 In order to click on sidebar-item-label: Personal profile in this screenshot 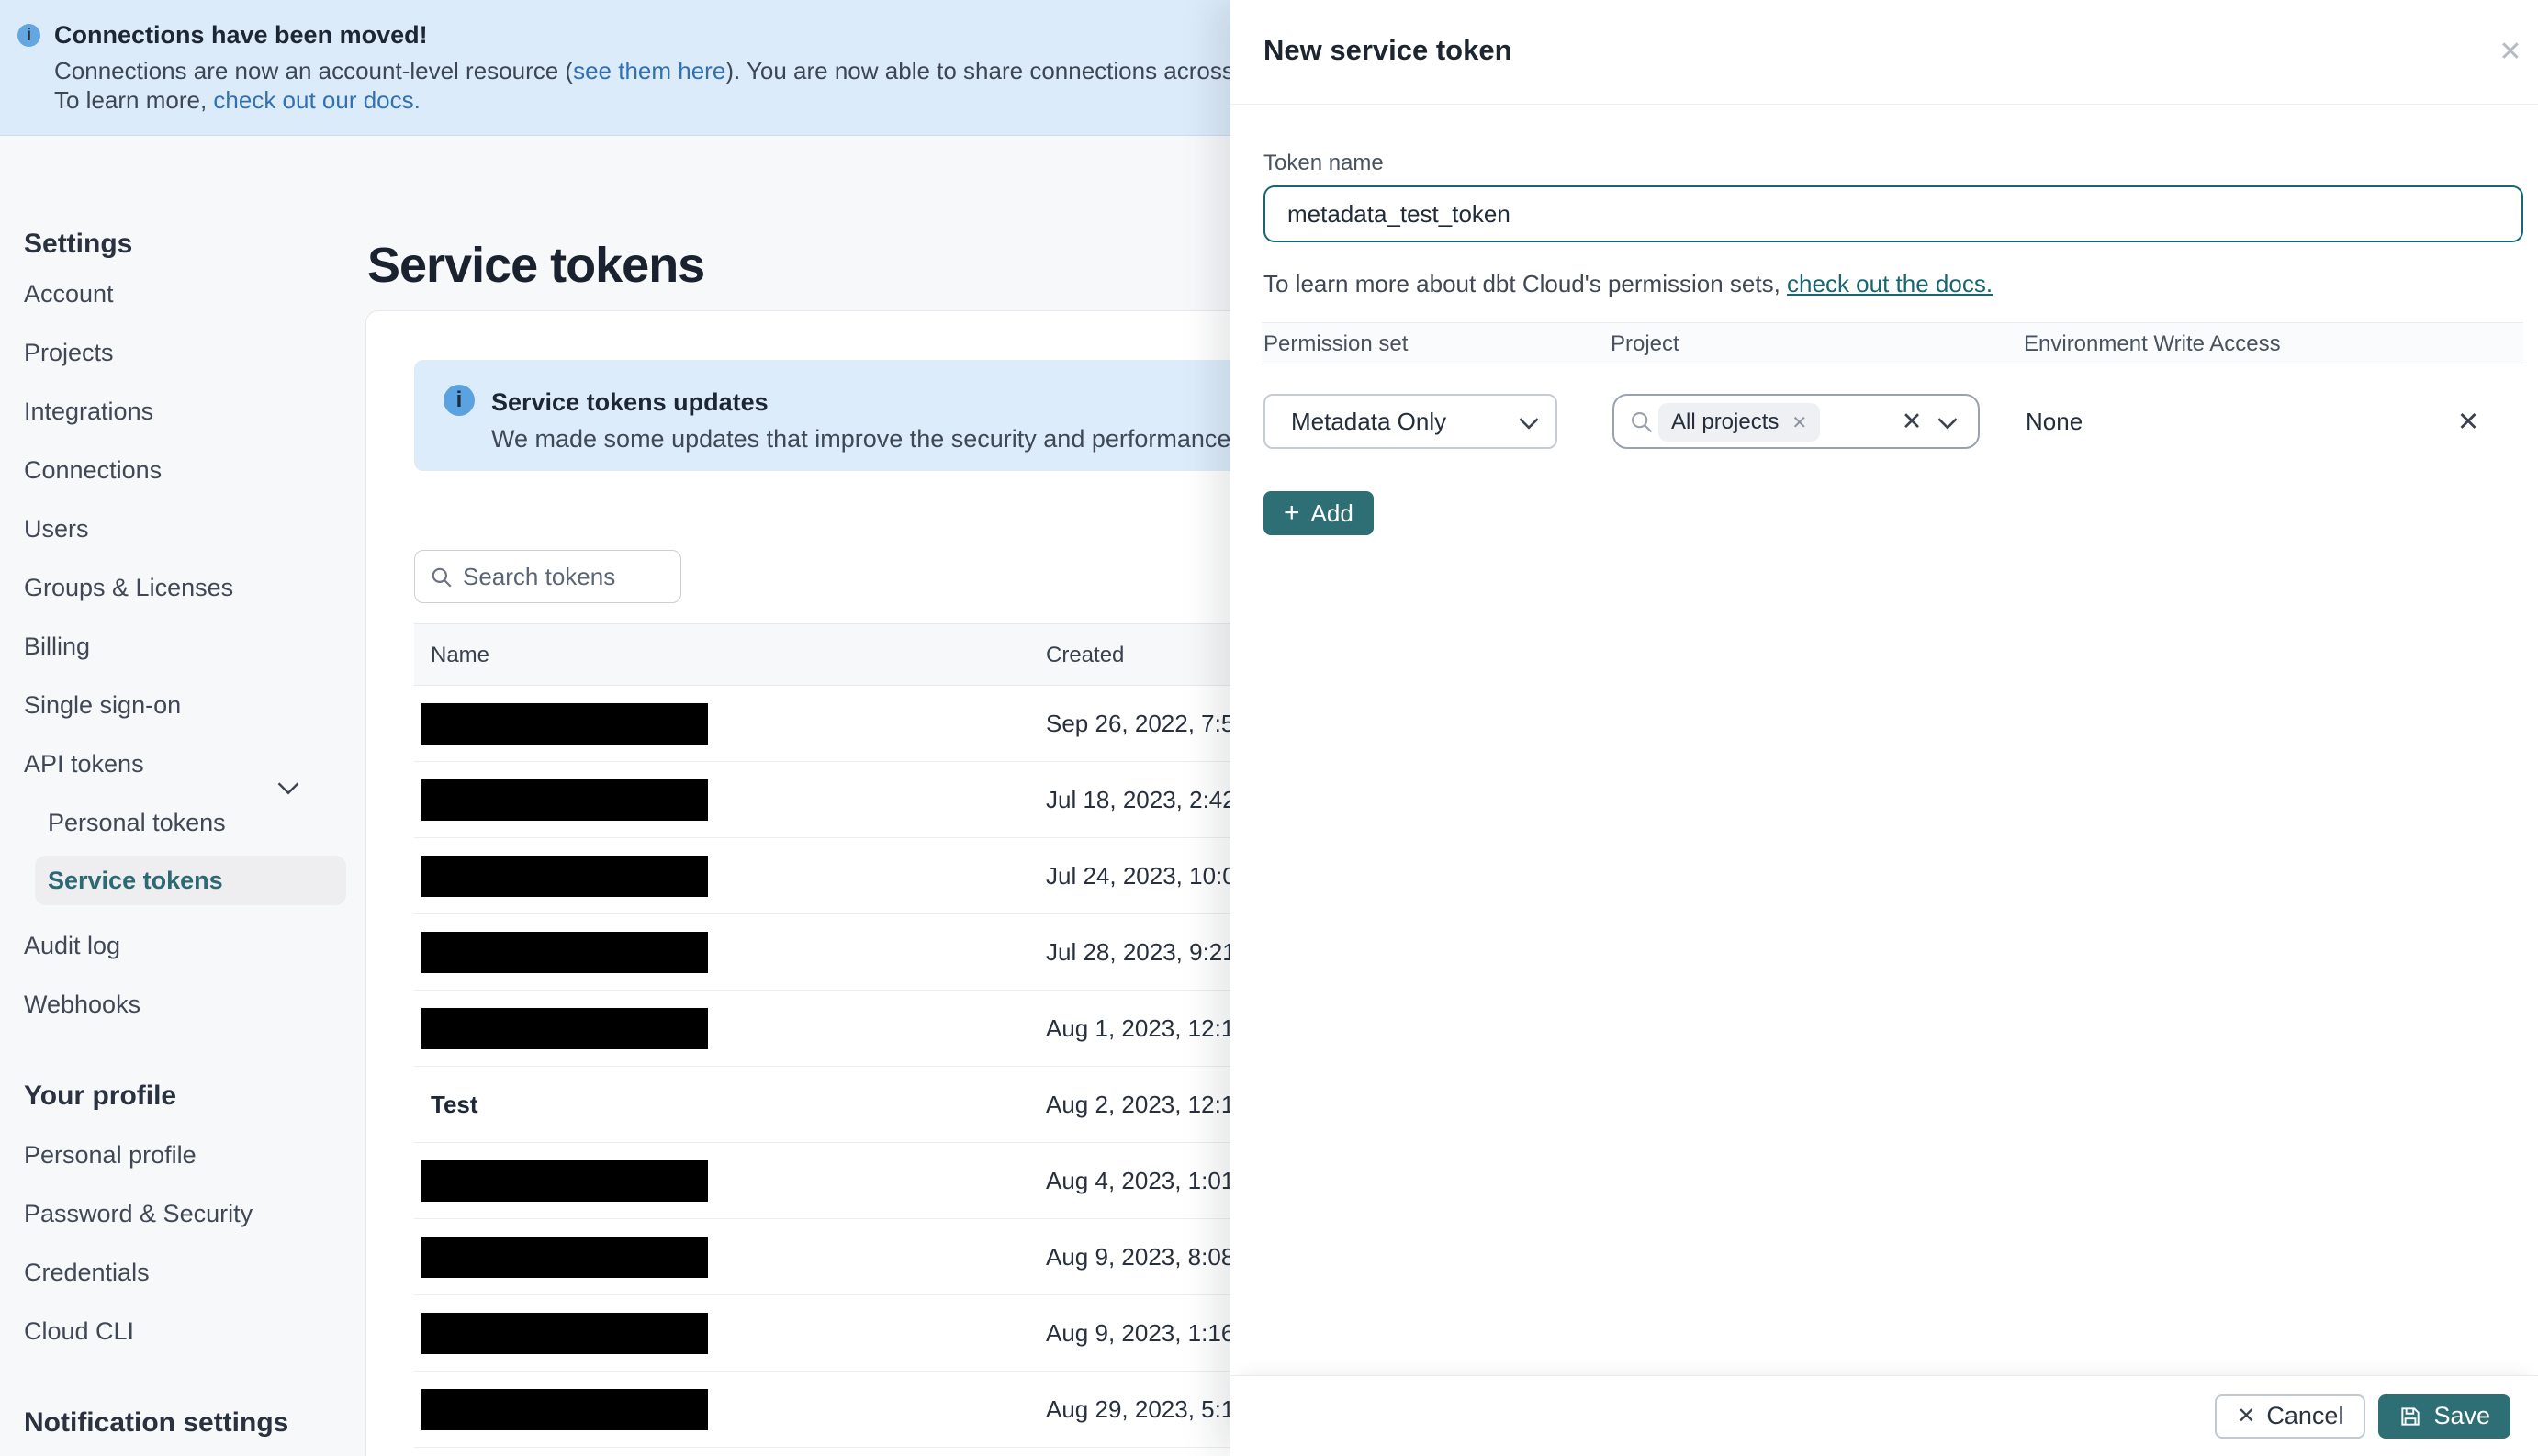, I will do `click(111, 1155)`.